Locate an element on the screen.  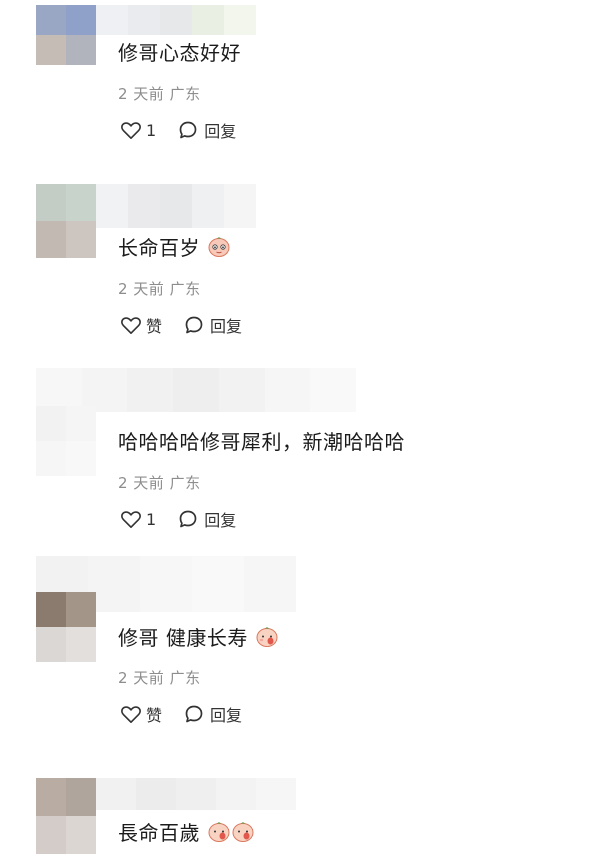
comment-text-content: 长命百岁 is located at coordinates (159, 248).